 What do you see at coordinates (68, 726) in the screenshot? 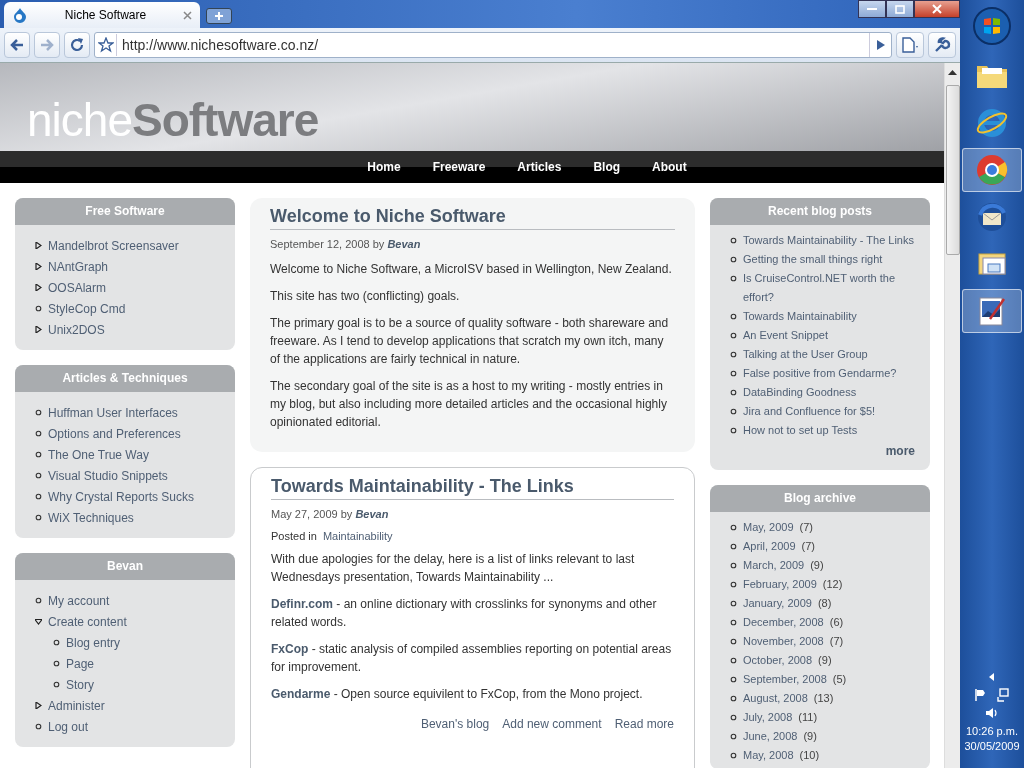
I see `menu-link: Log out` at bounding box center [68, 726].